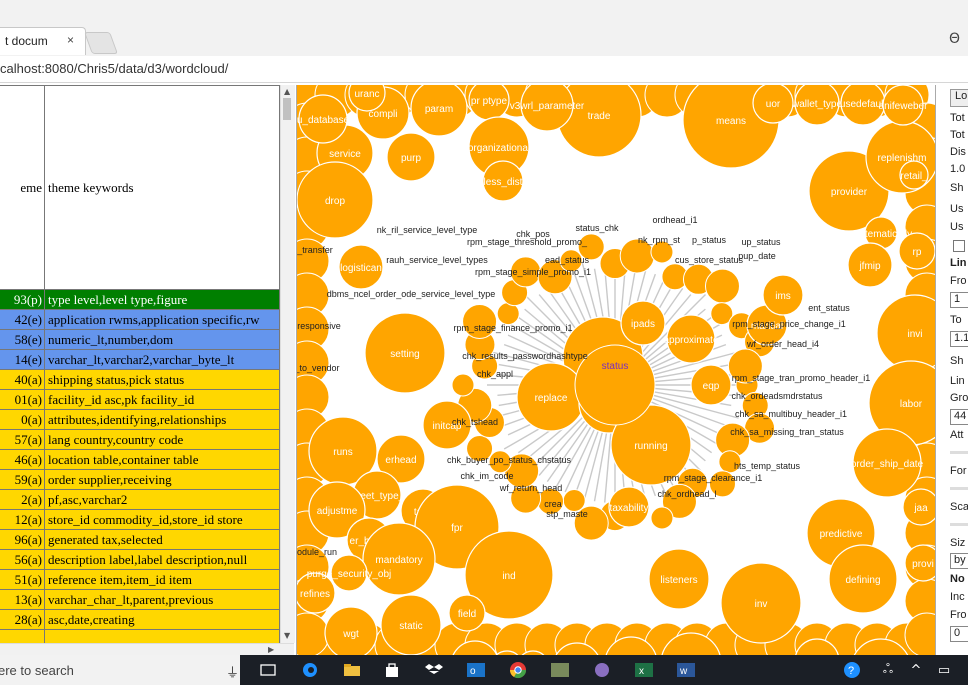 Image resolution: width=968 pixels, height=685 pixels. What do you see at coordinates (870, 265) in the screenshot?
I see `word-bubble: jfmip` at bounding box center [870, 265].